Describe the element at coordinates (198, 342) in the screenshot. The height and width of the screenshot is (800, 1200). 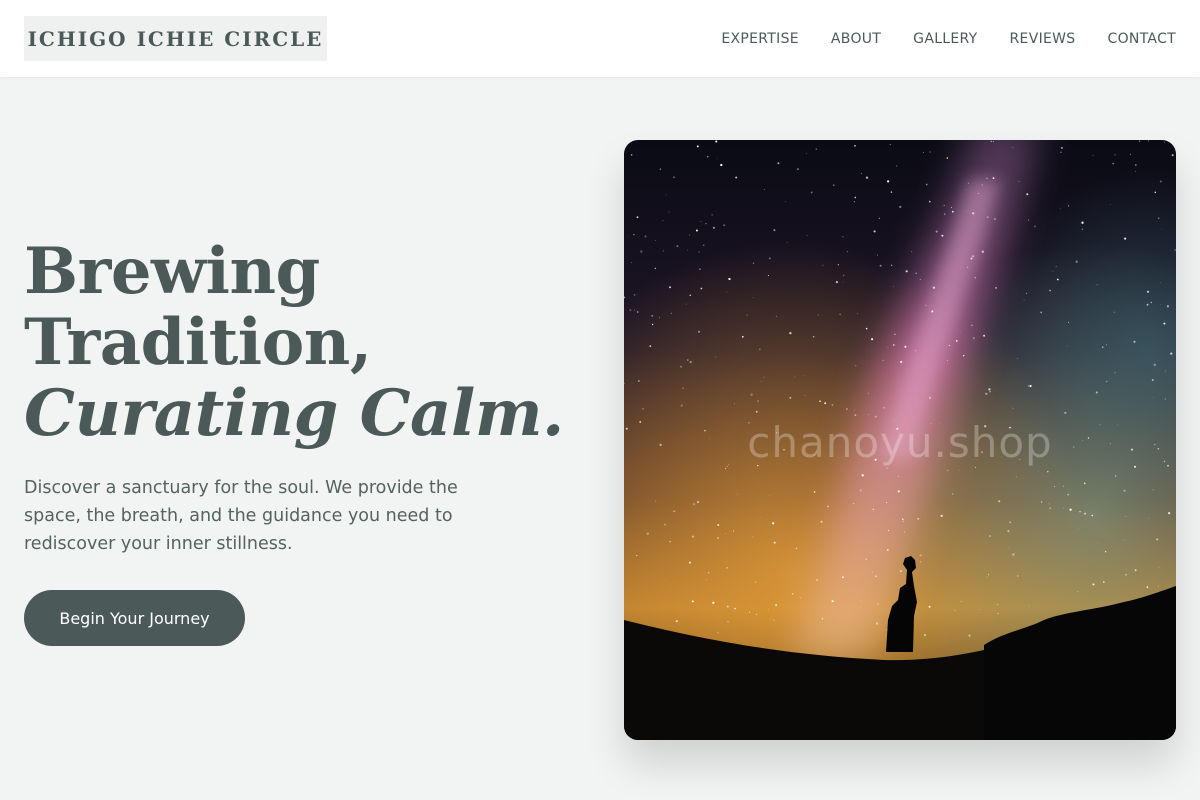
I see `hero-title-line-2: Tradition,` at that location.